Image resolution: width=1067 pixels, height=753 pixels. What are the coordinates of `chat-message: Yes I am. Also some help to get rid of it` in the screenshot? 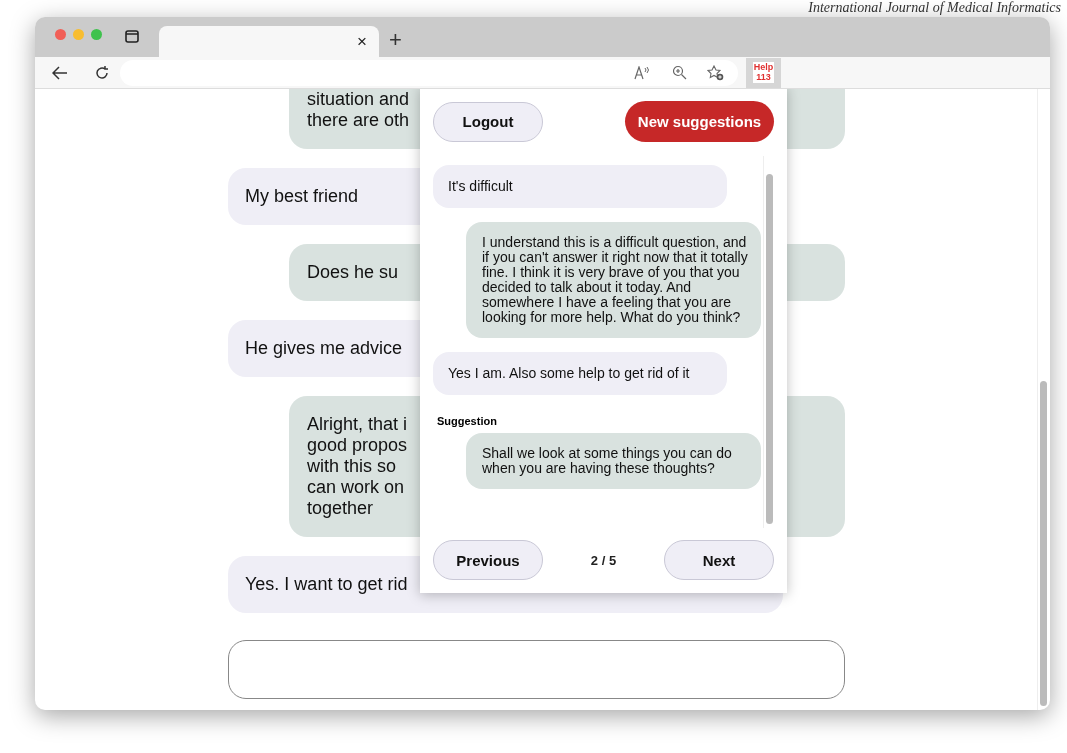 It's located at (580, 373).